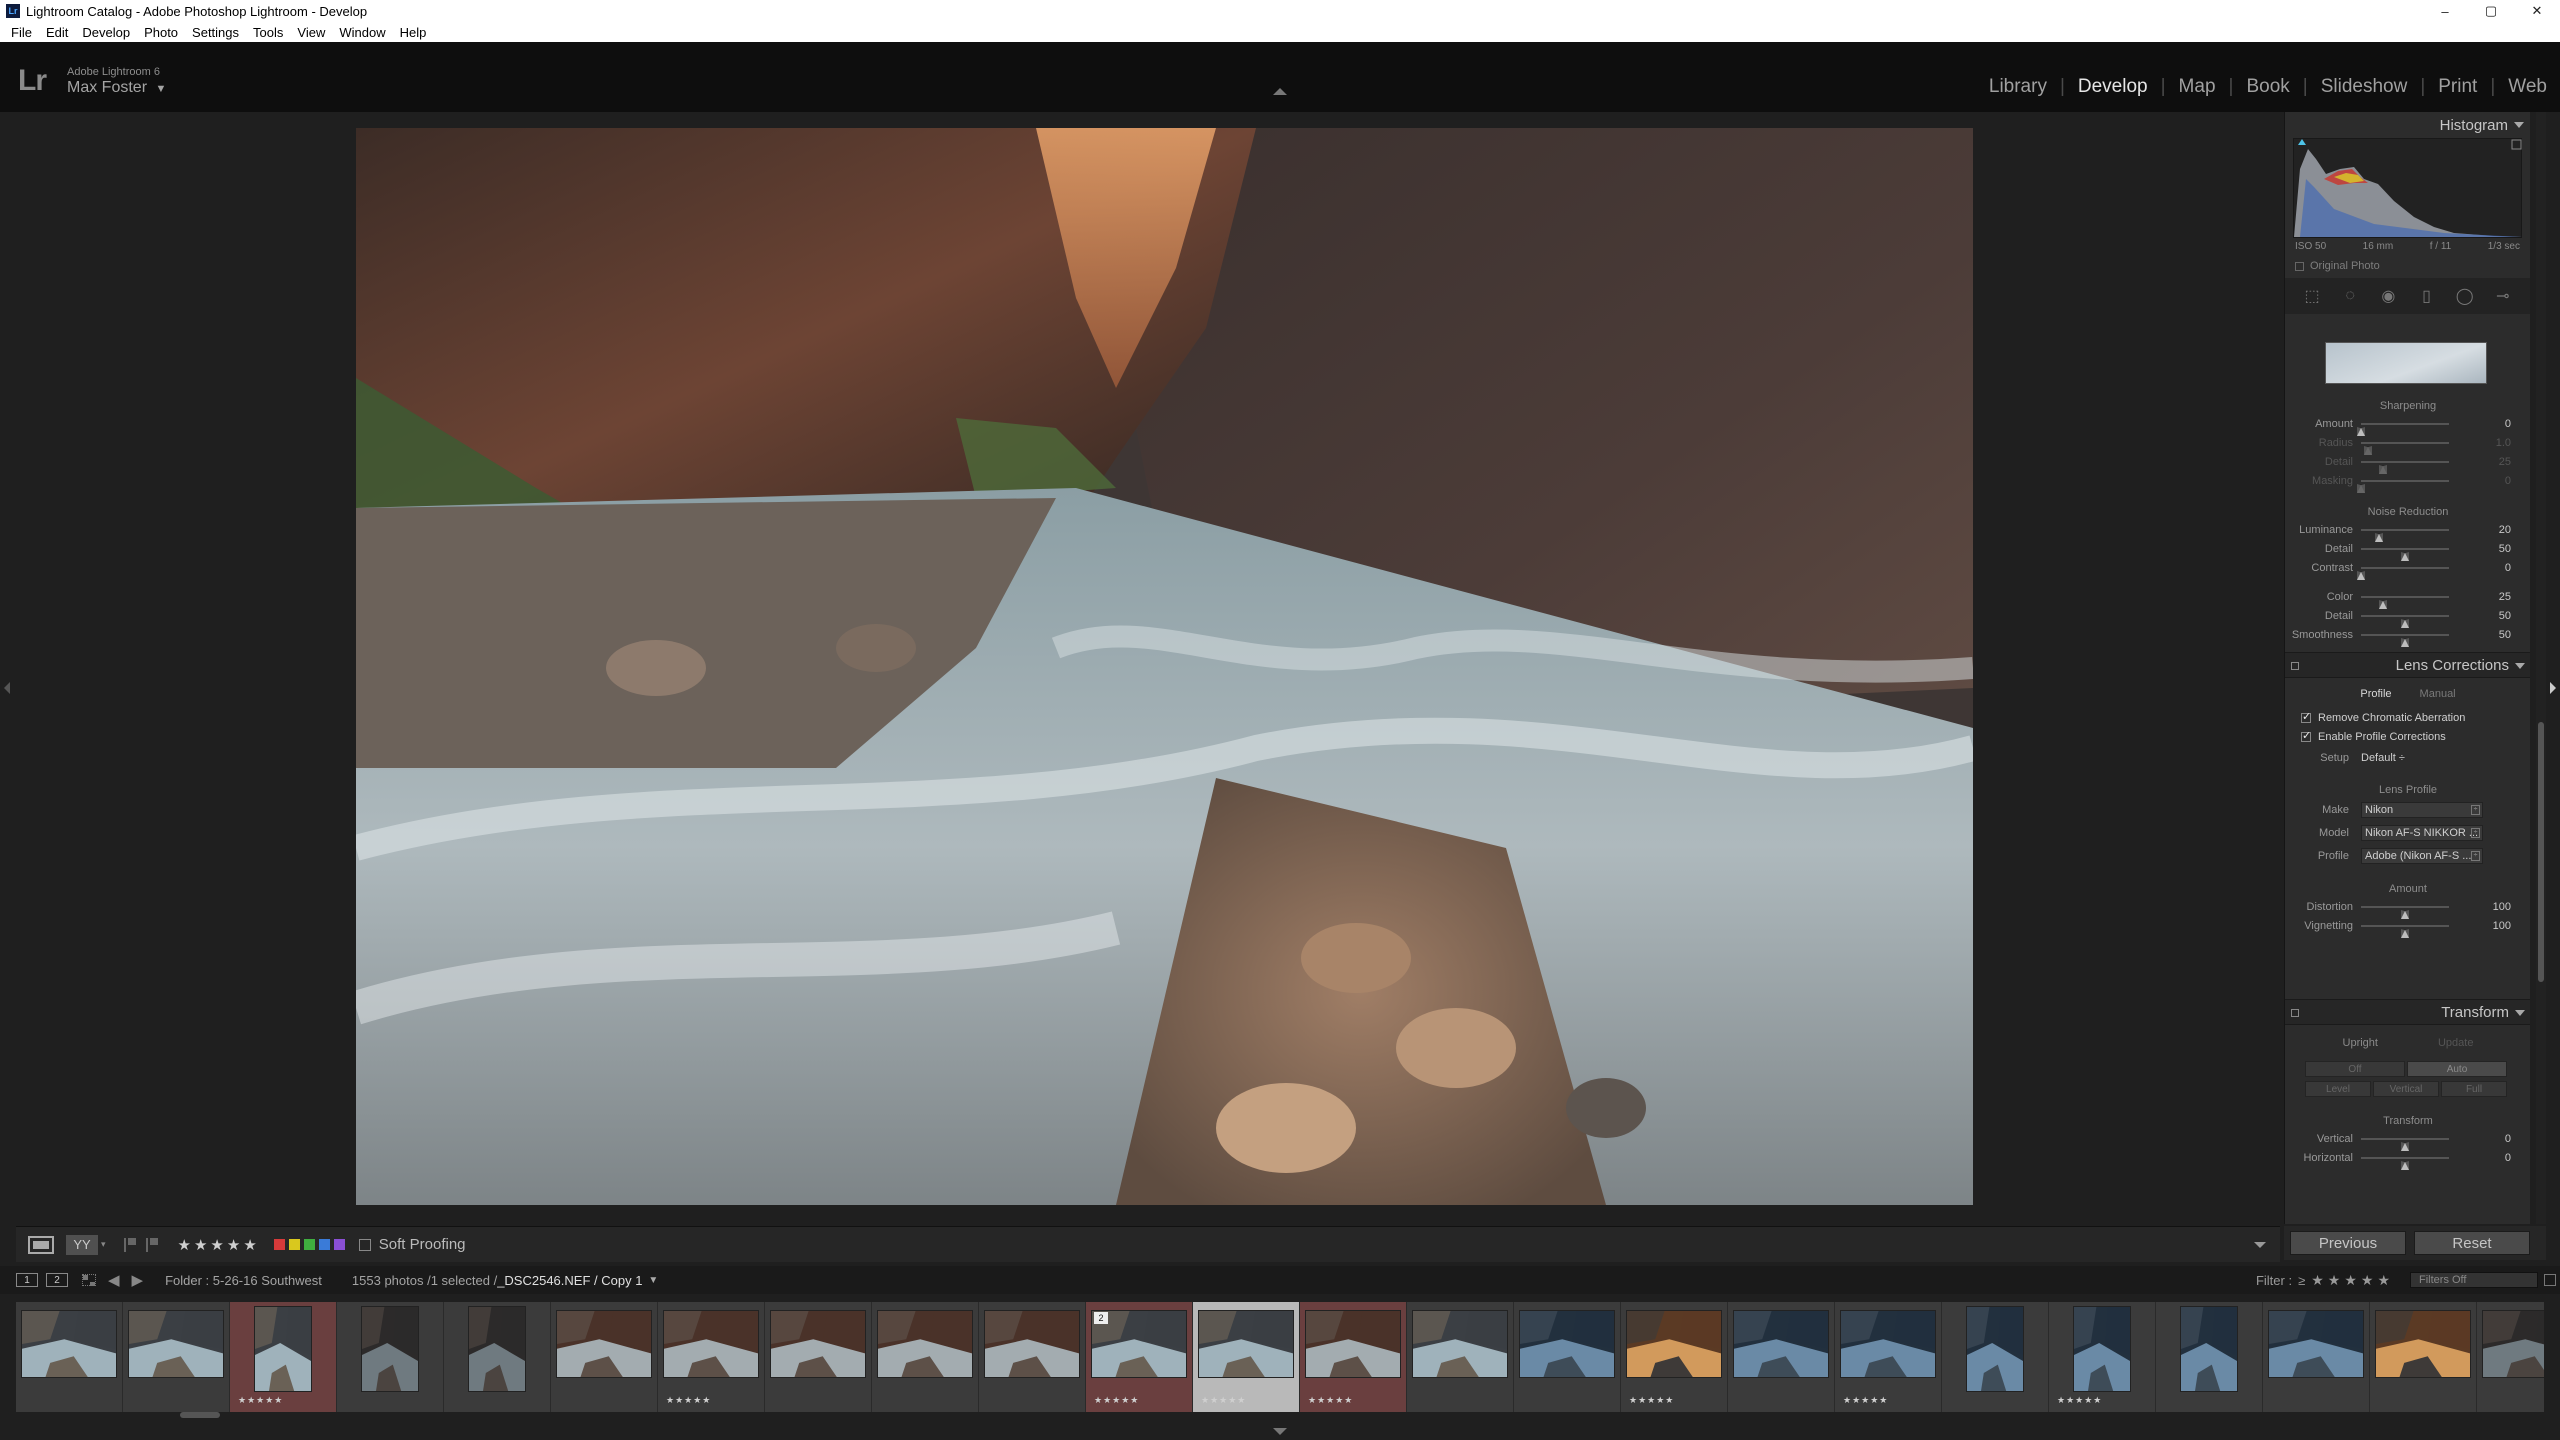  What do you see at coordinates (2301, 1280) in the screenshot?
I see `filter-operator: ≥` at bounding box center [2301, 1280].